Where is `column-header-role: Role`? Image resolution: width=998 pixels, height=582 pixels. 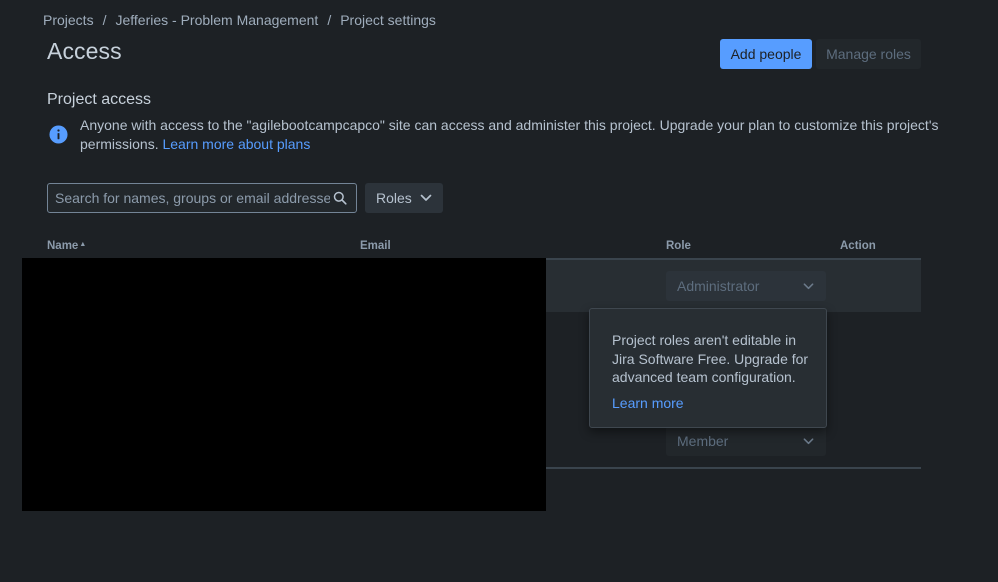 column-header-role: Role is located at coordinates (678, 246).